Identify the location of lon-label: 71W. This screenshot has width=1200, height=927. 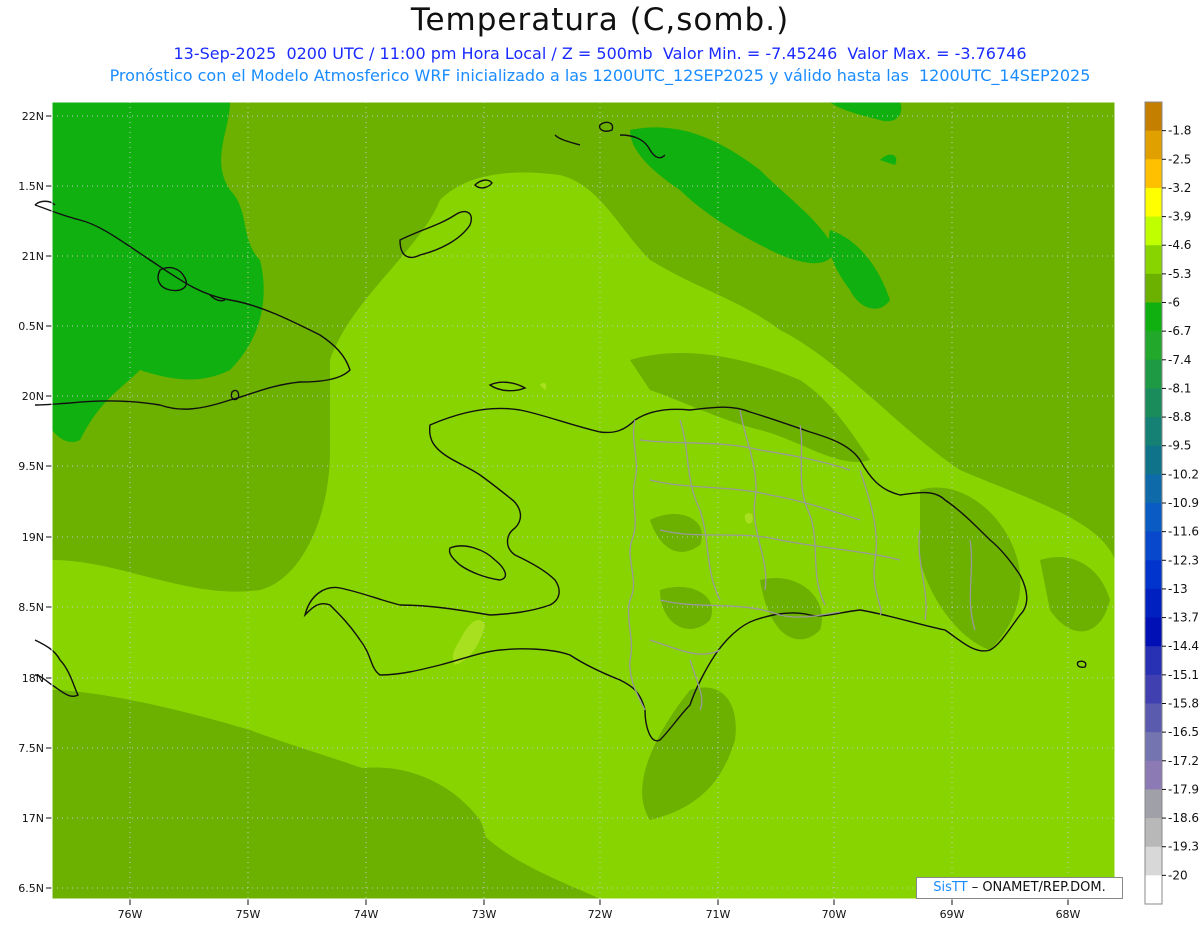
(718, 914).